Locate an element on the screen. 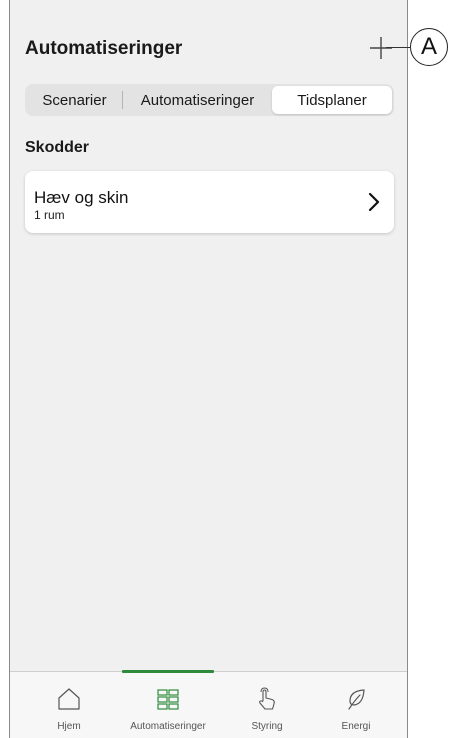  tab-label: Styring is located at coordinates (267, 726).